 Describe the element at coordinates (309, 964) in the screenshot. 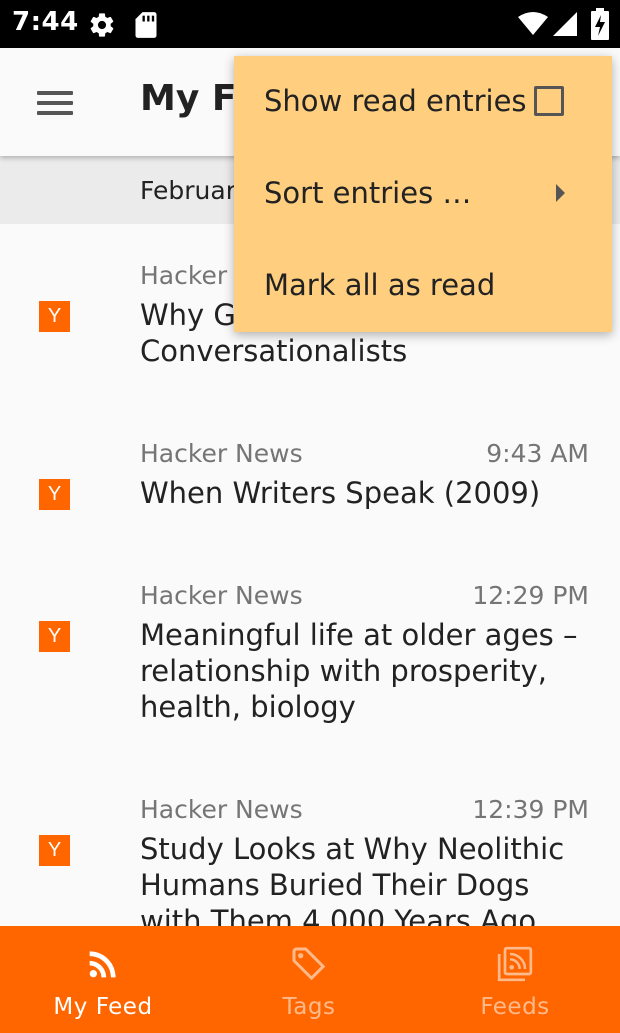

I see `tag-icon` at that location.